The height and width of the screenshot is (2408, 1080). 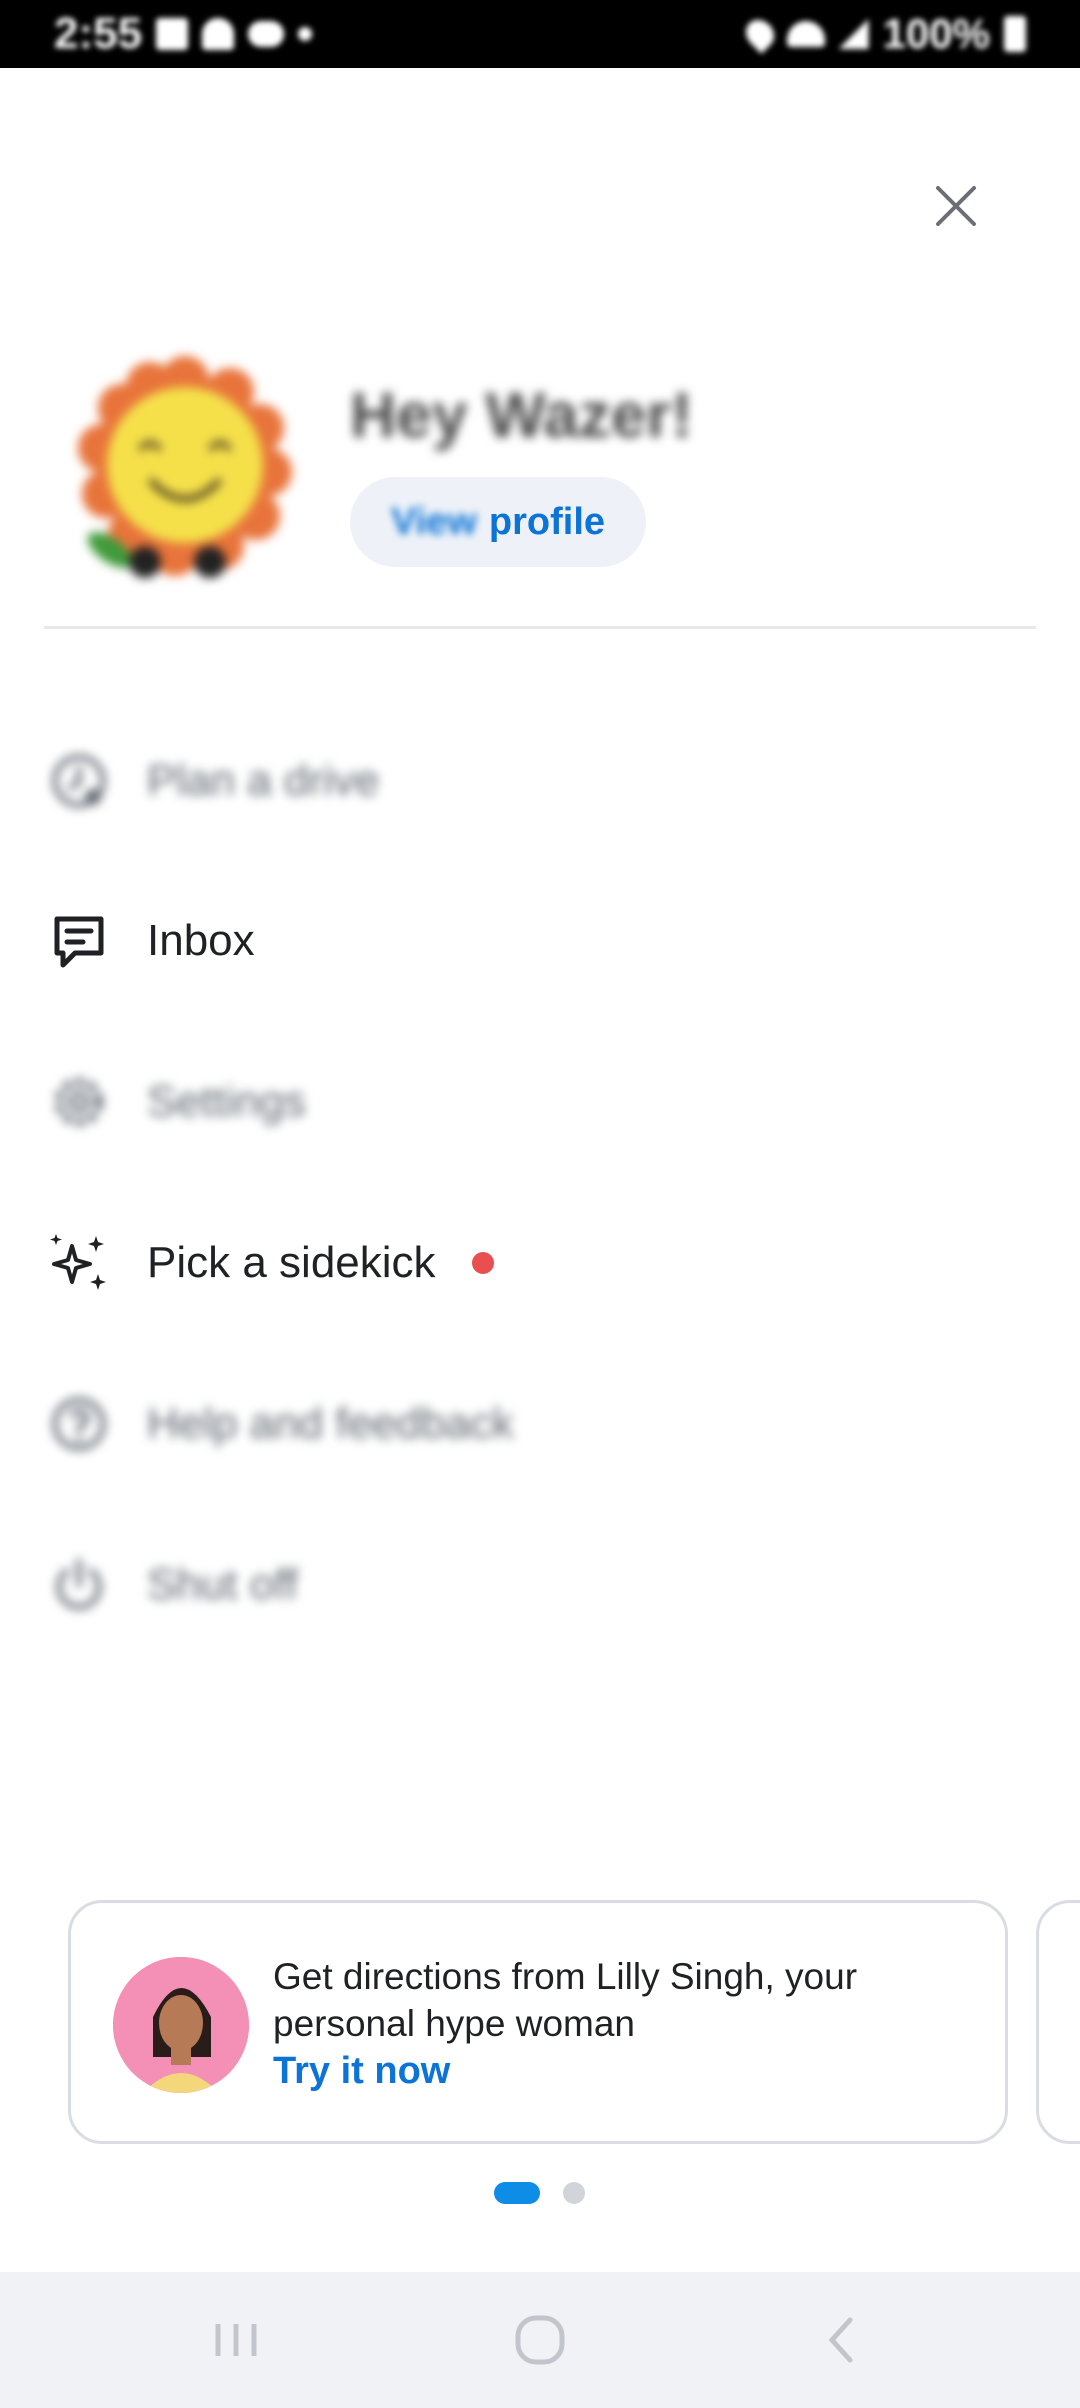 I want to click on menu-item-pick-sidekick: Pick a sidekick, so click(x=494, y=1263).